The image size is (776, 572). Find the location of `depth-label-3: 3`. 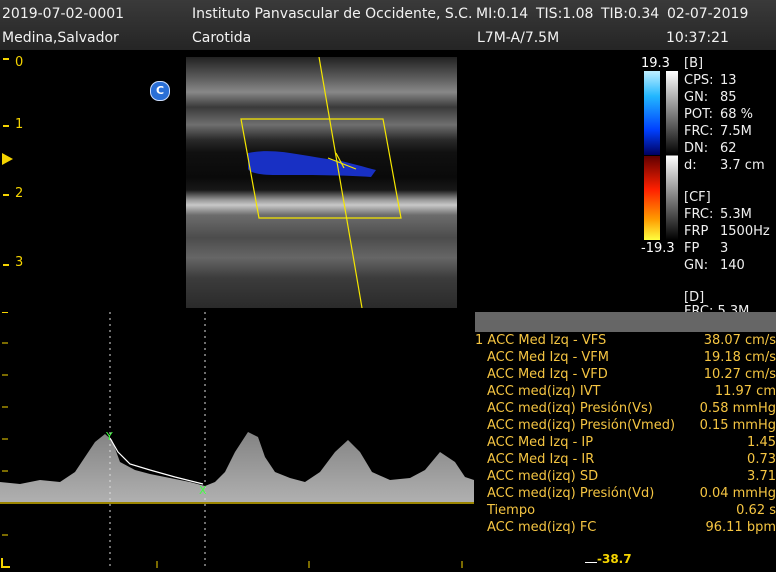

depth-label-3: 3 is located at coordinates (19, 262).